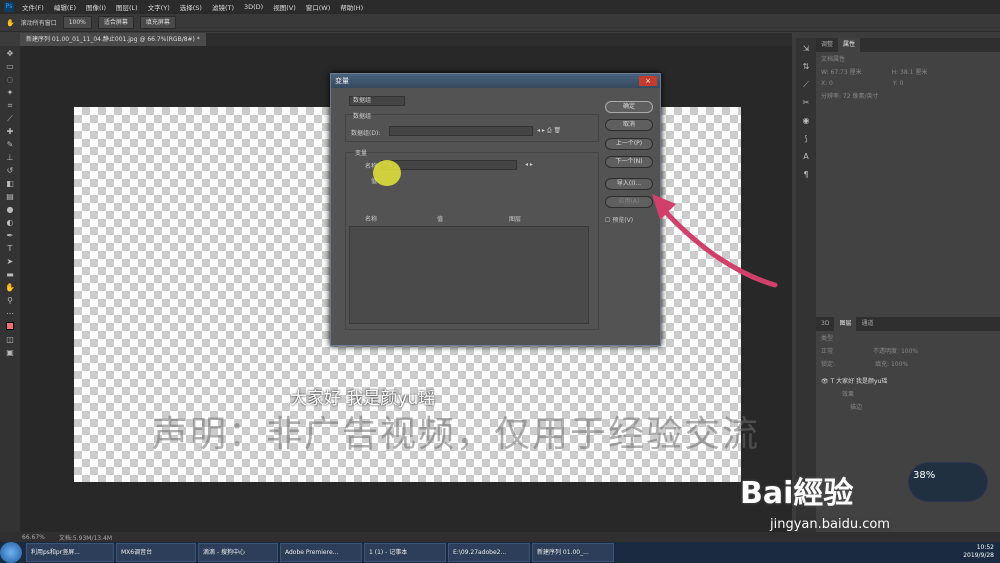 The width and height of the screenshot is (1000, 563). I want to click on layers-tabs: 3D 图层 通道, so click(908, 324).